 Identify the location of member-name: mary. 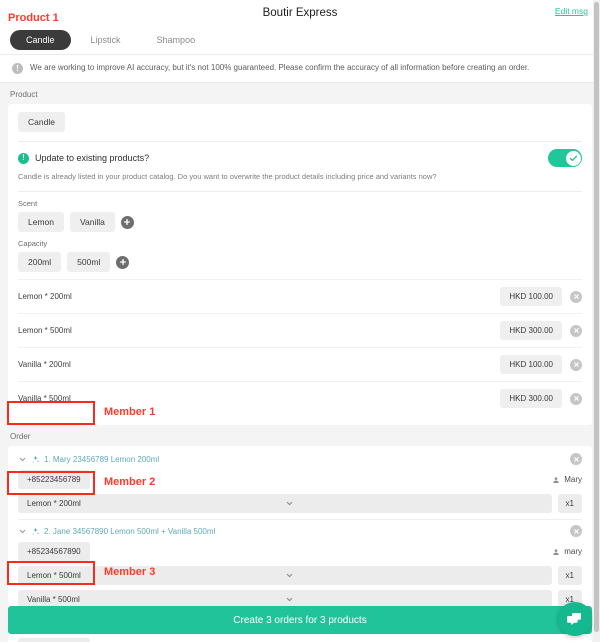
(567, 551).